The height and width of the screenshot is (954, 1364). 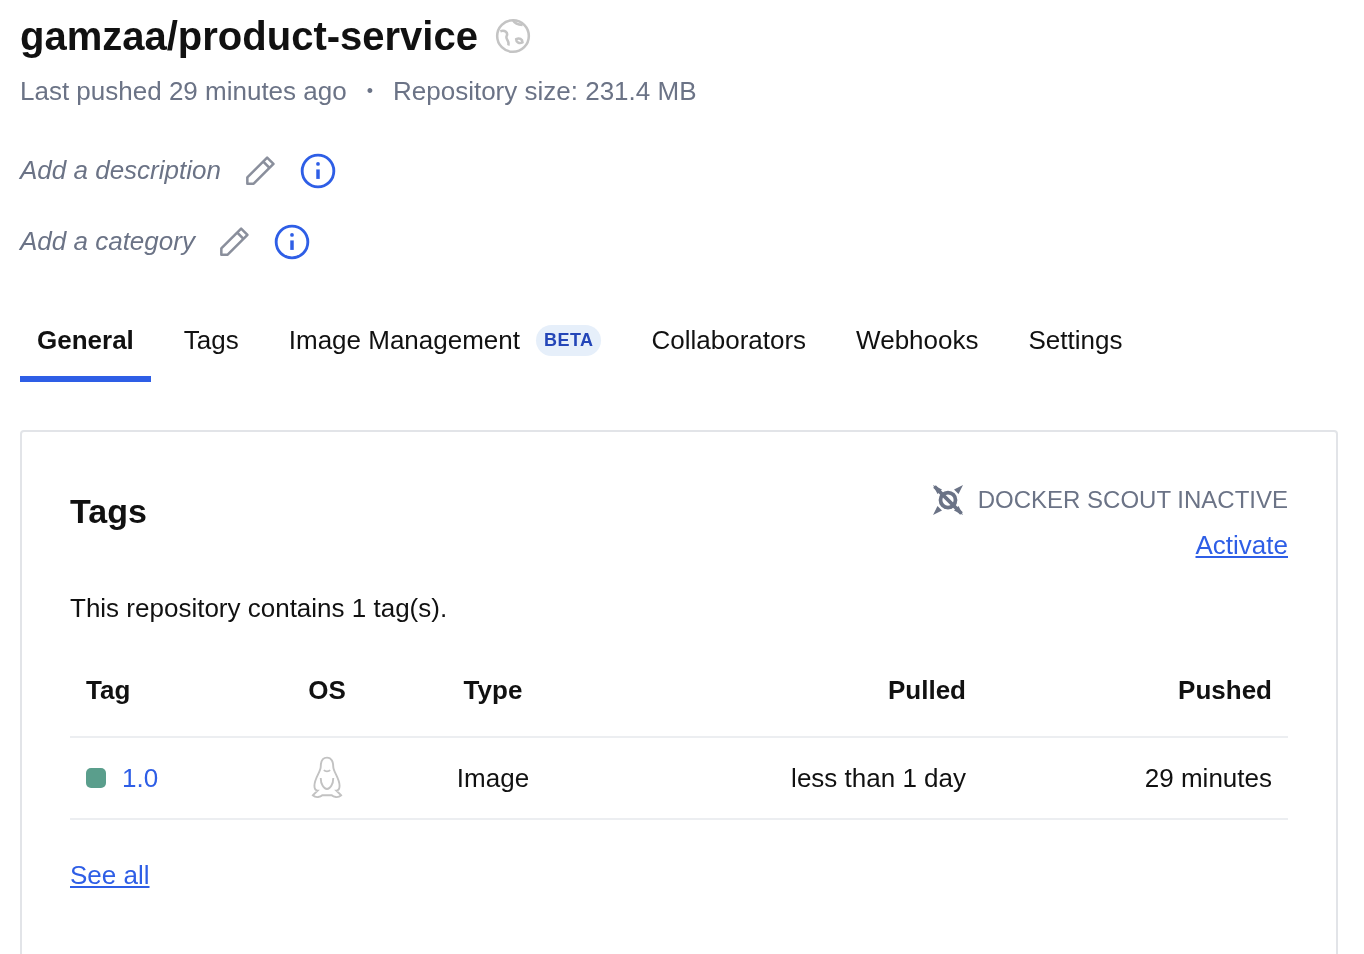 I want to click on column-header: Pushed, so click(x=1224, y=690).